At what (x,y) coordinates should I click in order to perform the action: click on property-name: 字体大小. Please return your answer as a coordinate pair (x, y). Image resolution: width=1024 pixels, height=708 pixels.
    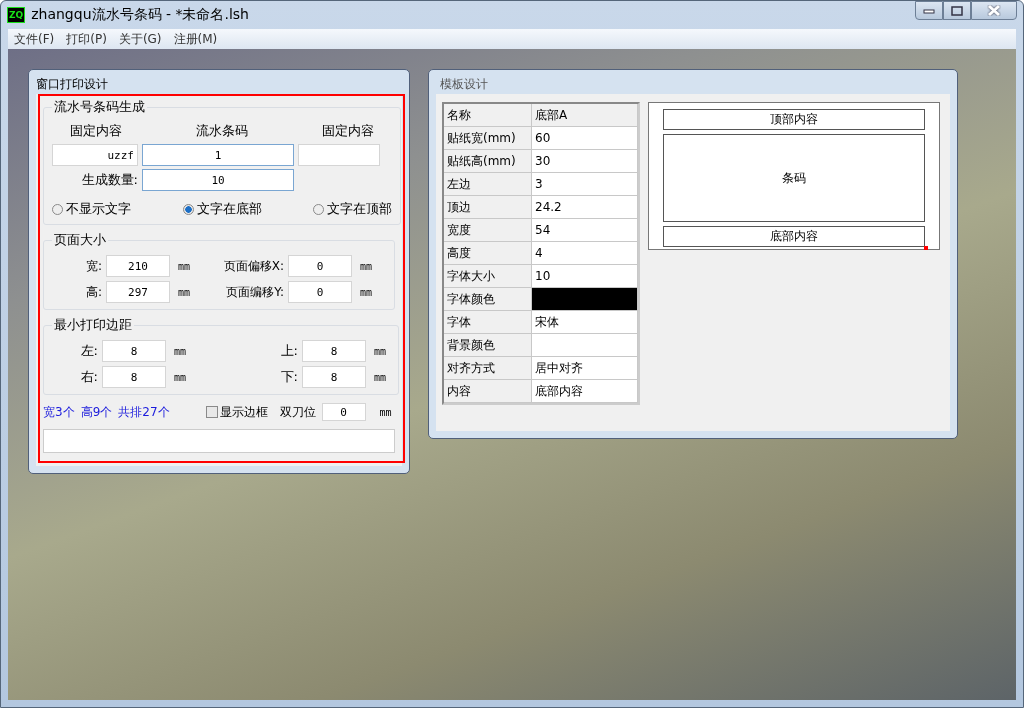
    Looking at the image, I should click on (488, 276).